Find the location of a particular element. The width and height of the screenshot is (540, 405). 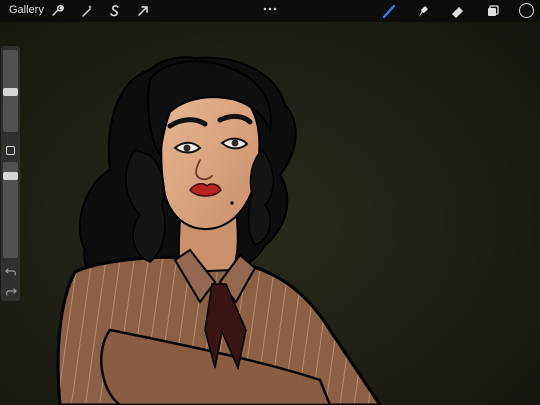

gallery-button: Gallery is located at coordinates (26, 10).